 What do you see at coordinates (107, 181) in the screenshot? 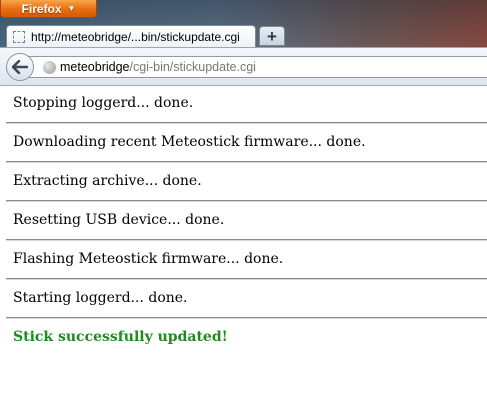
I see `log-line-extract-archive: Extracting archive... done.` at bounding box center [107, 181].